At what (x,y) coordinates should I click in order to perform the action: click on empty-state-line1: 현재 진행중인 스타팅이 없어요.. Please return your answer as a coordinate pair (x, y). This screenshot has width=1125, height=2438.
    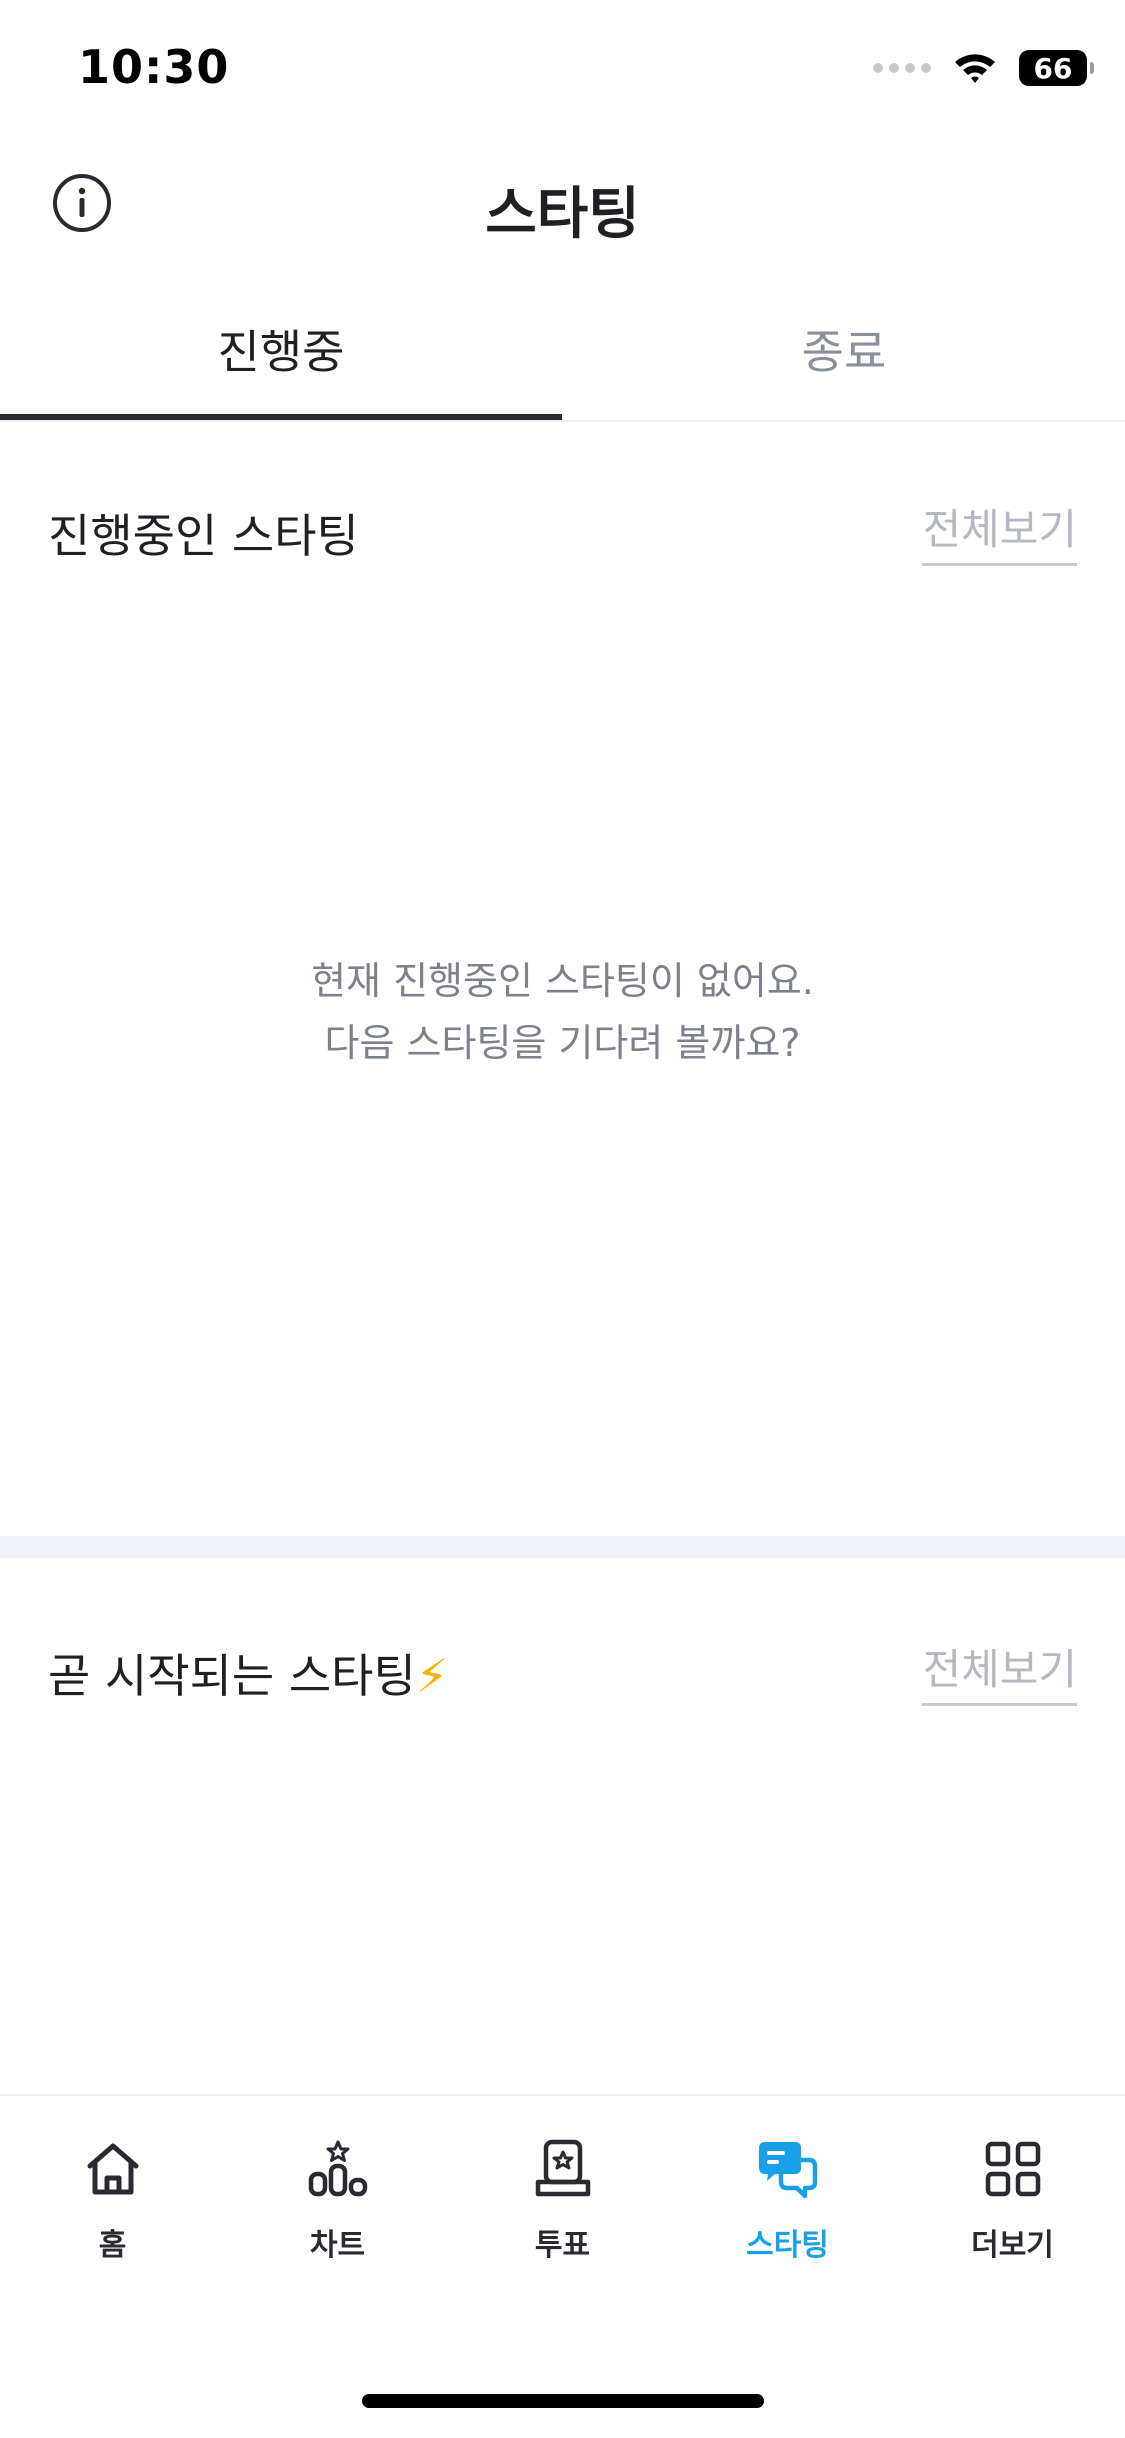
    Looking at the image, I should click on (562, 981).